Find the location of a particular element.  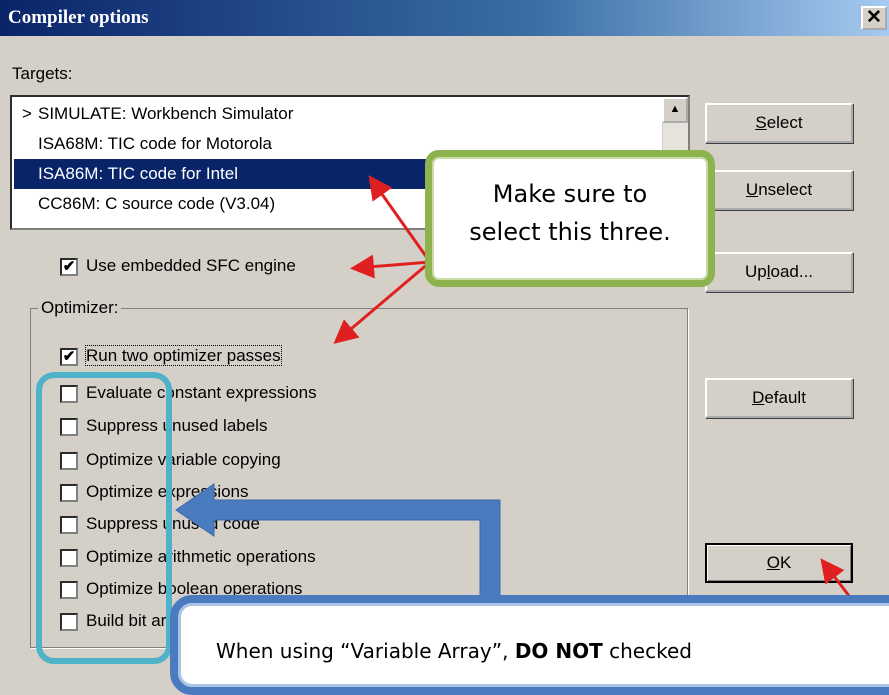

select-three-callout: Make sure to select this three. is located at coordinates (570, 218).